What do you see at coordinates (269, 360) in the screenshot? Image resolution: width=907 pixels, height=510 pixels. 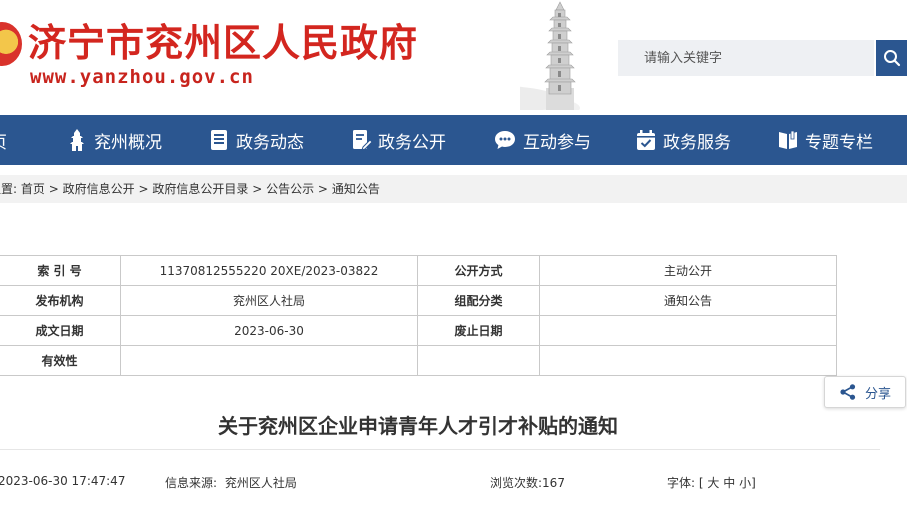 I see `validity-value` at bounding box center [269, 360].